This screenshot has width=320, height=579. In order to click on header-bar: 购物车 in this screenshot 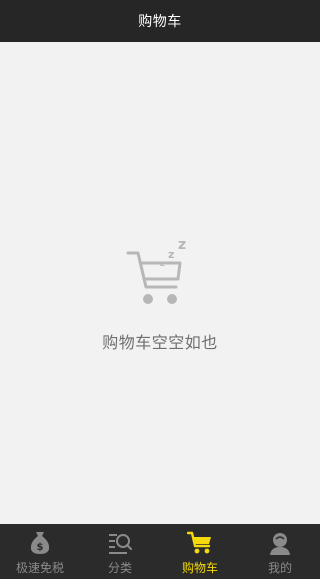, I will do `click(160, 21)`.